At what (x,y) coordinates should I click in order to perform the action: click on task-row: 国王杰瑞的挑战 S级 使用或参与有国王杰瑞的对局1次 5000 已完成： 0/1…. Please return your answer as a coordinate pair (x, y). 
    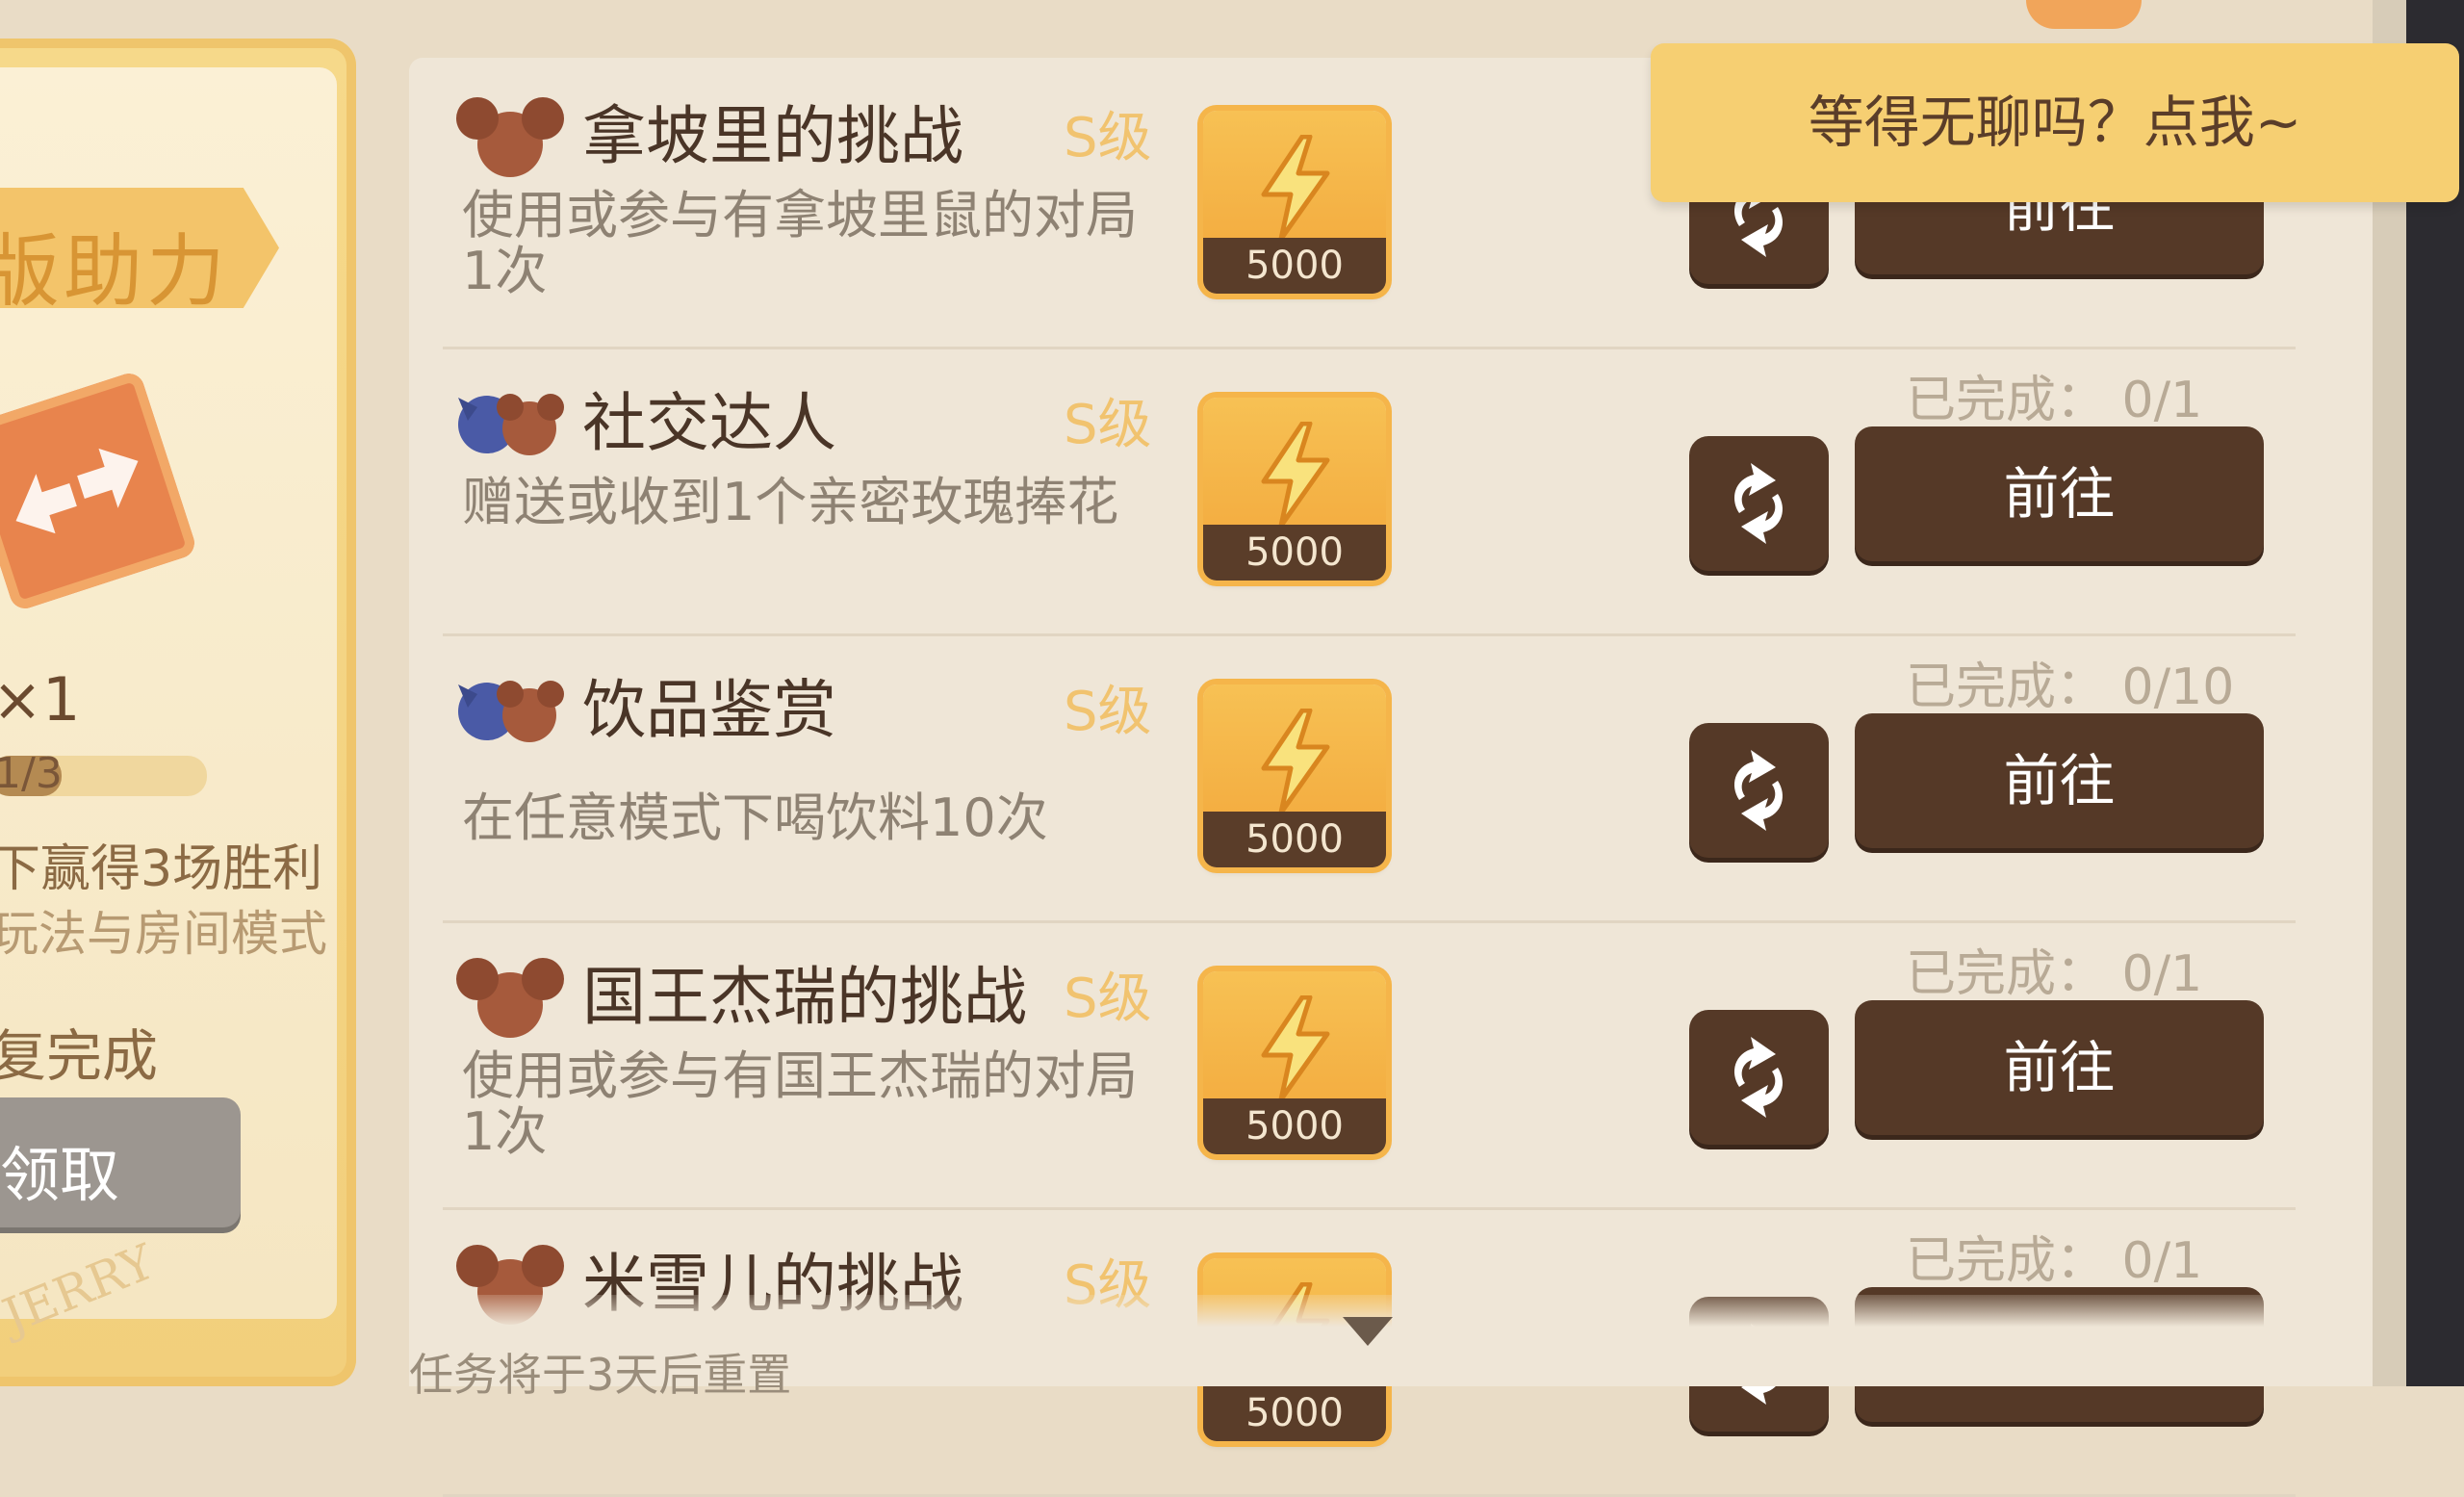
    Looking at the image, I should click on (1369, 1064).